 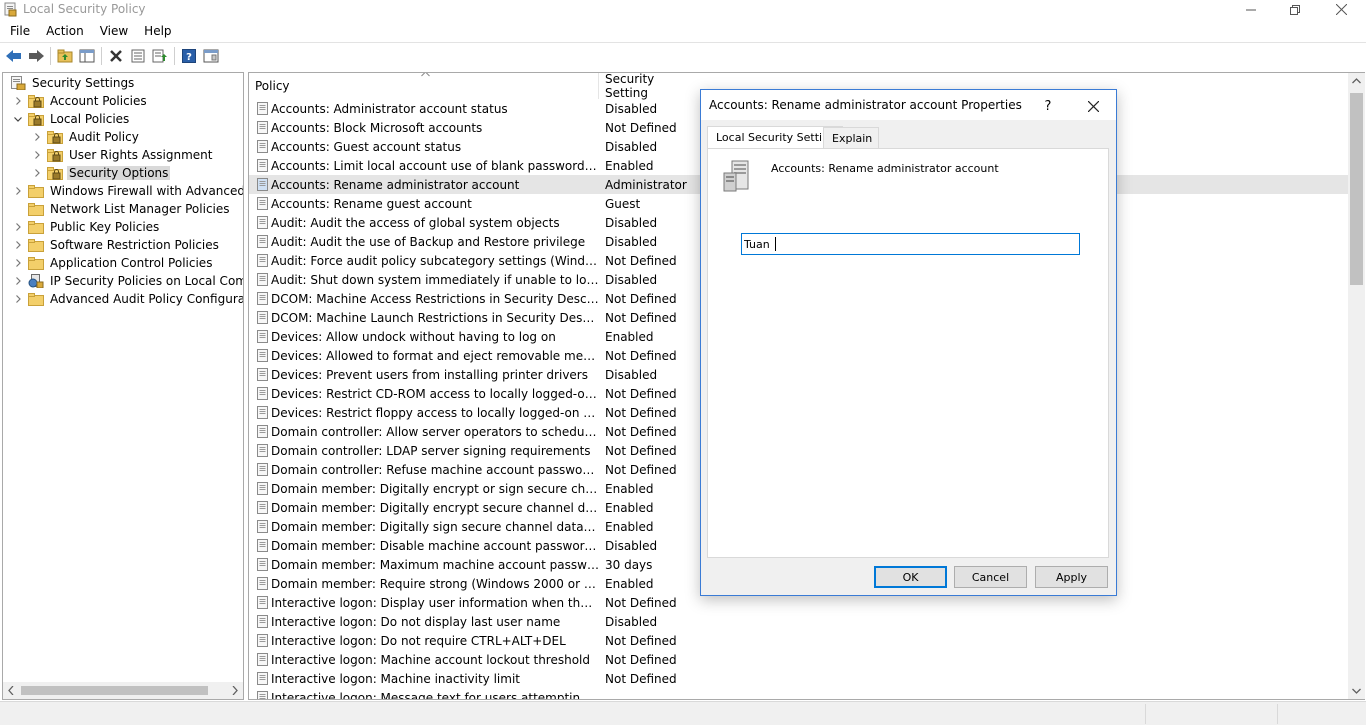 I want to click on folder-lock-icon, so click(x=55, y=155).